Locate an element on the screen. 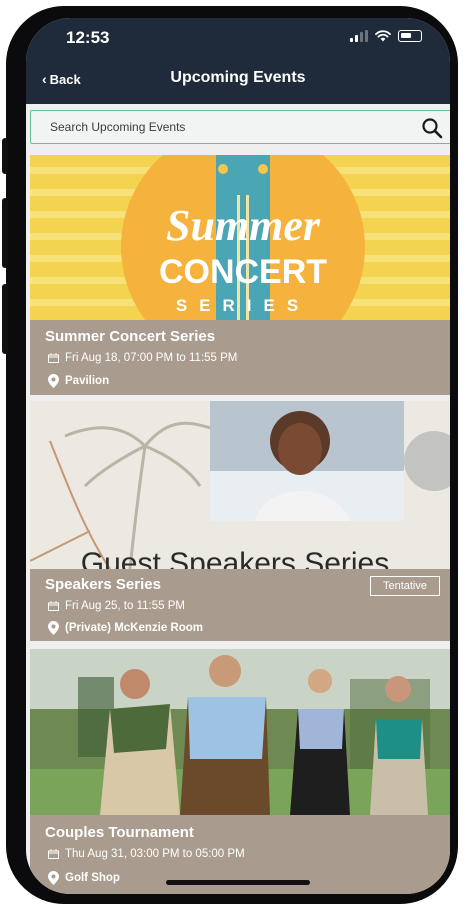 The width and height of the screenshot is (464, 908). event-title: Speakers Series is located at coordinates (103, 584).